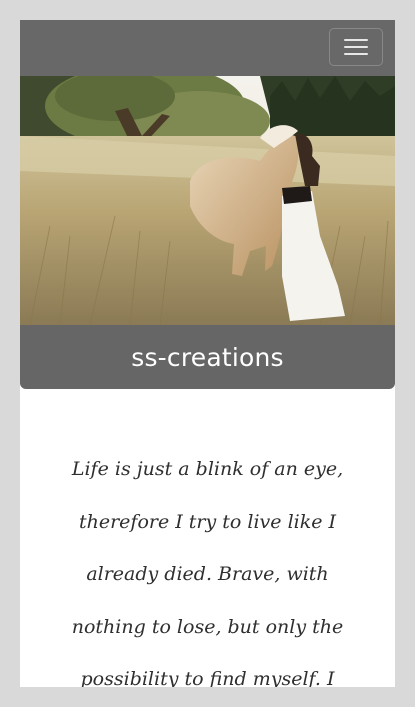 Image resolution: width=415 pixels, height=707 pixels. Describe the element at coordinates (207, 521) in the screenshot. I see `quote-line: therefore I try to live like I` at that location.